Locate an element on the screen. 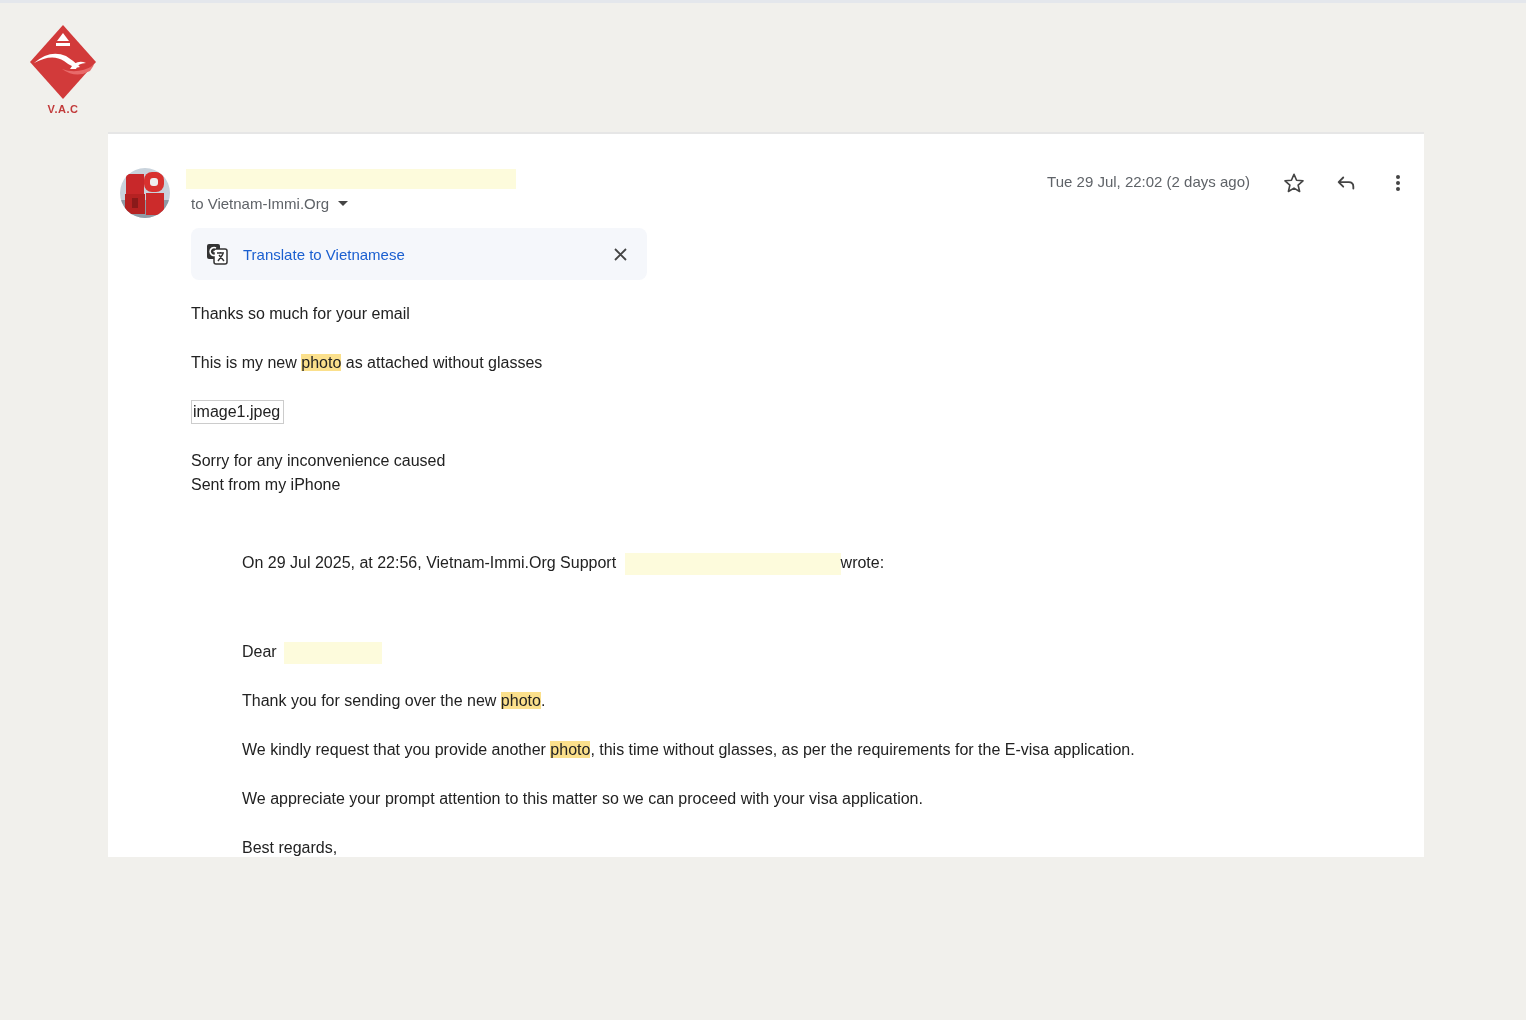 This screenshot has width=1526, height=1020. quote-header: On 29 Jul 2025, at 22:56, Vietnam-Immi.Org Support wrote: is located at coordinates (833, 563).